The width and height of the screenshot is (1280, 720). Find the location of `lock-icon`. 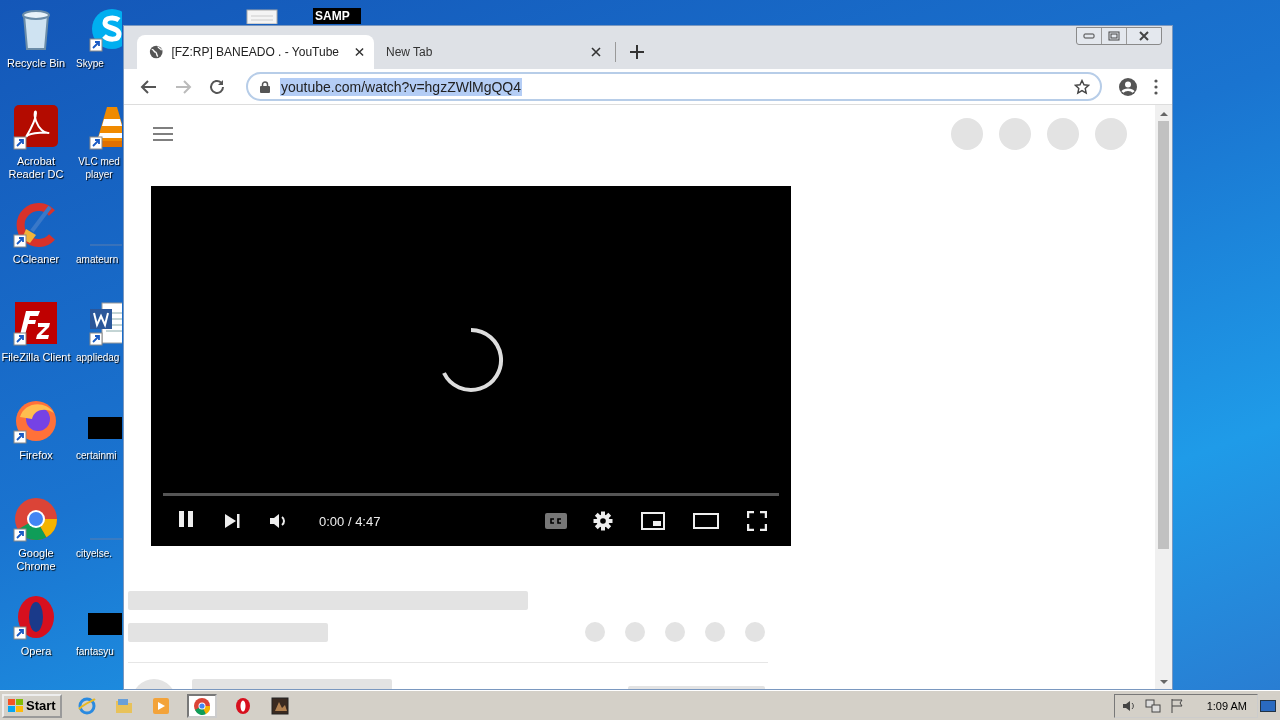

lock-icon is located at coordinates (265, 86).